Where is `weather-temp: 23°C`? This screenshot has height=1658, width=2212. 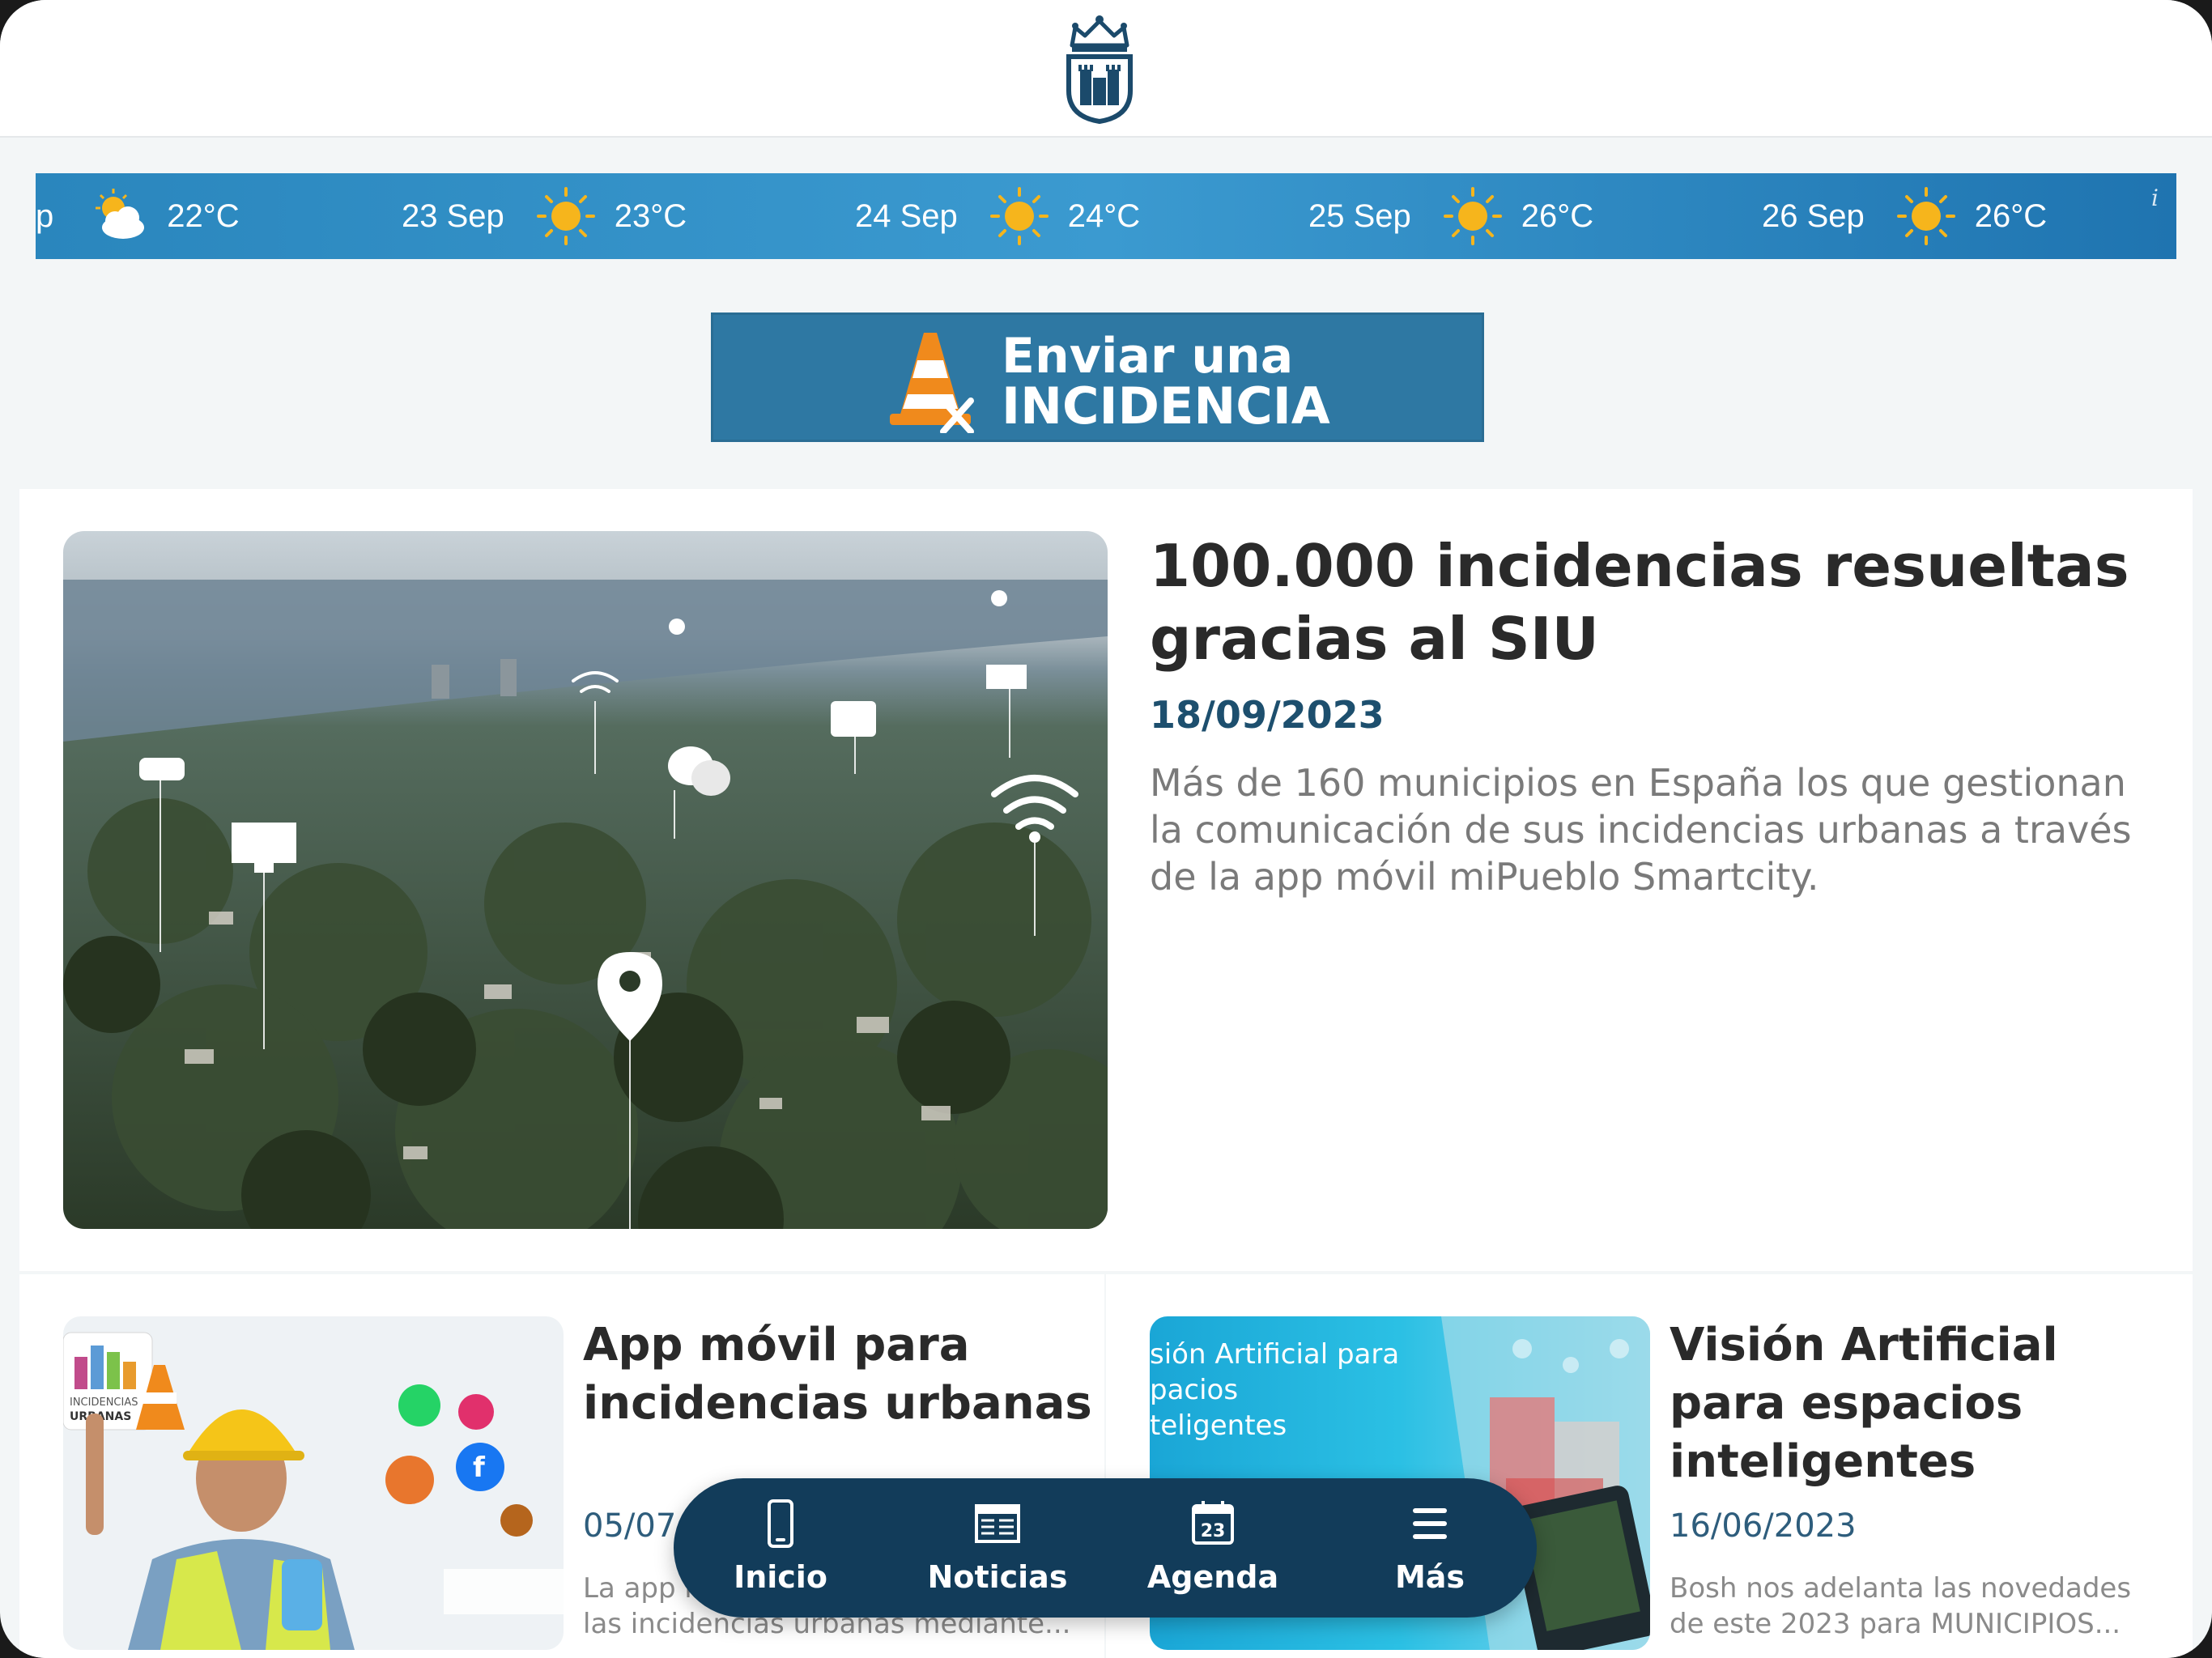 weather-temp: 23°C is located at coordinates (651, 216).